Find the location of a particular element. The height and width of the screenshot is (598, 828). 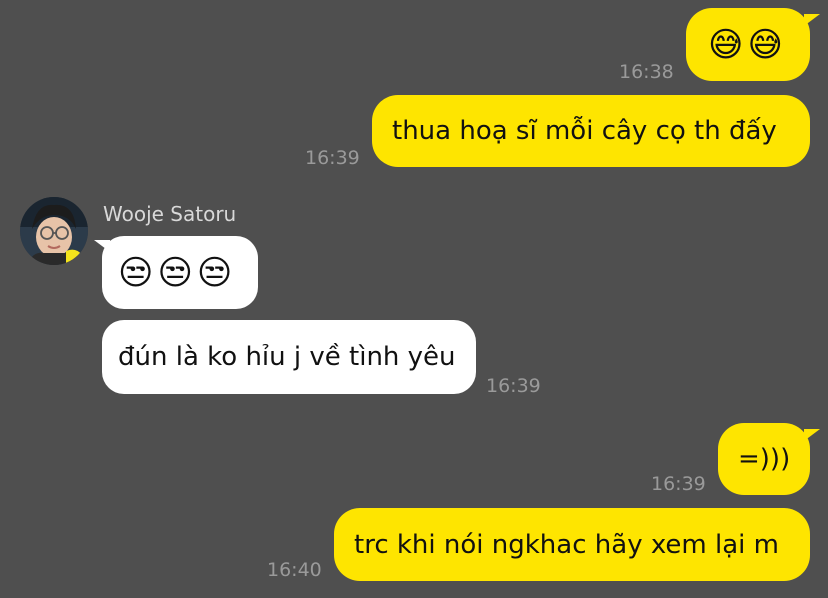

my-message-bubble: 😅😅 is located at coordinates (748, 44).